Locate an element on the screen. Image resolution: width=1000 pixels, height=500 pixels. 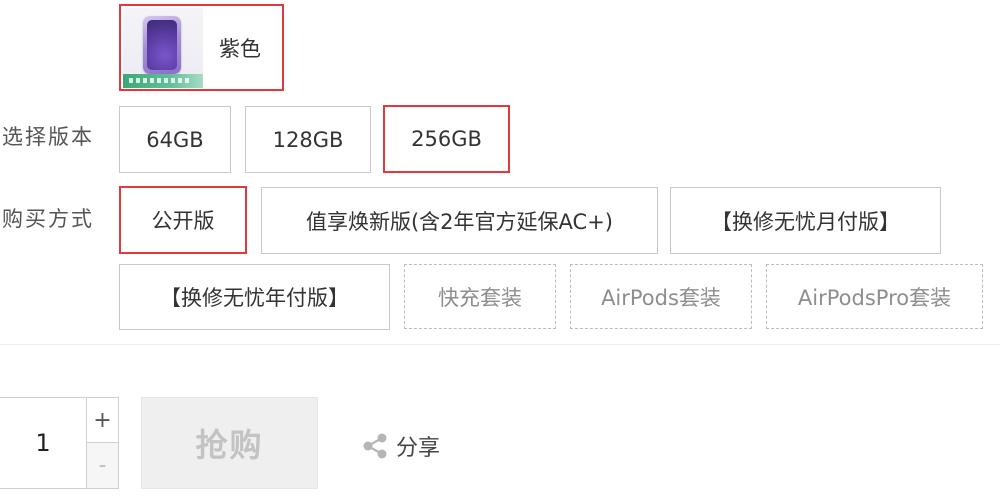
phone-image is located at coordinates (162, 44).